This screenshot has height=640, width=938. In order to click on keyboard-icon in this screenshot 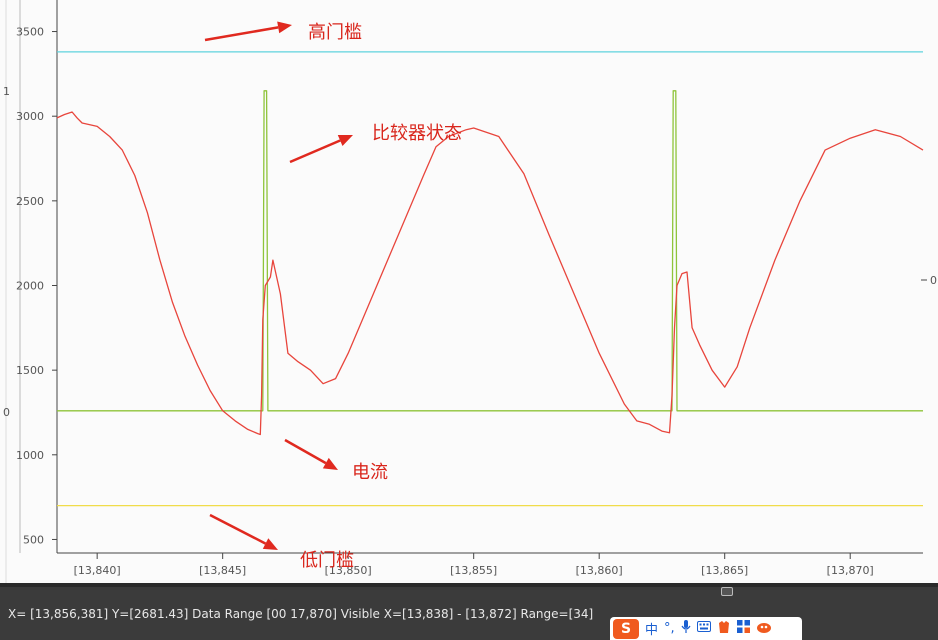, I will do `click(703, 628)`.